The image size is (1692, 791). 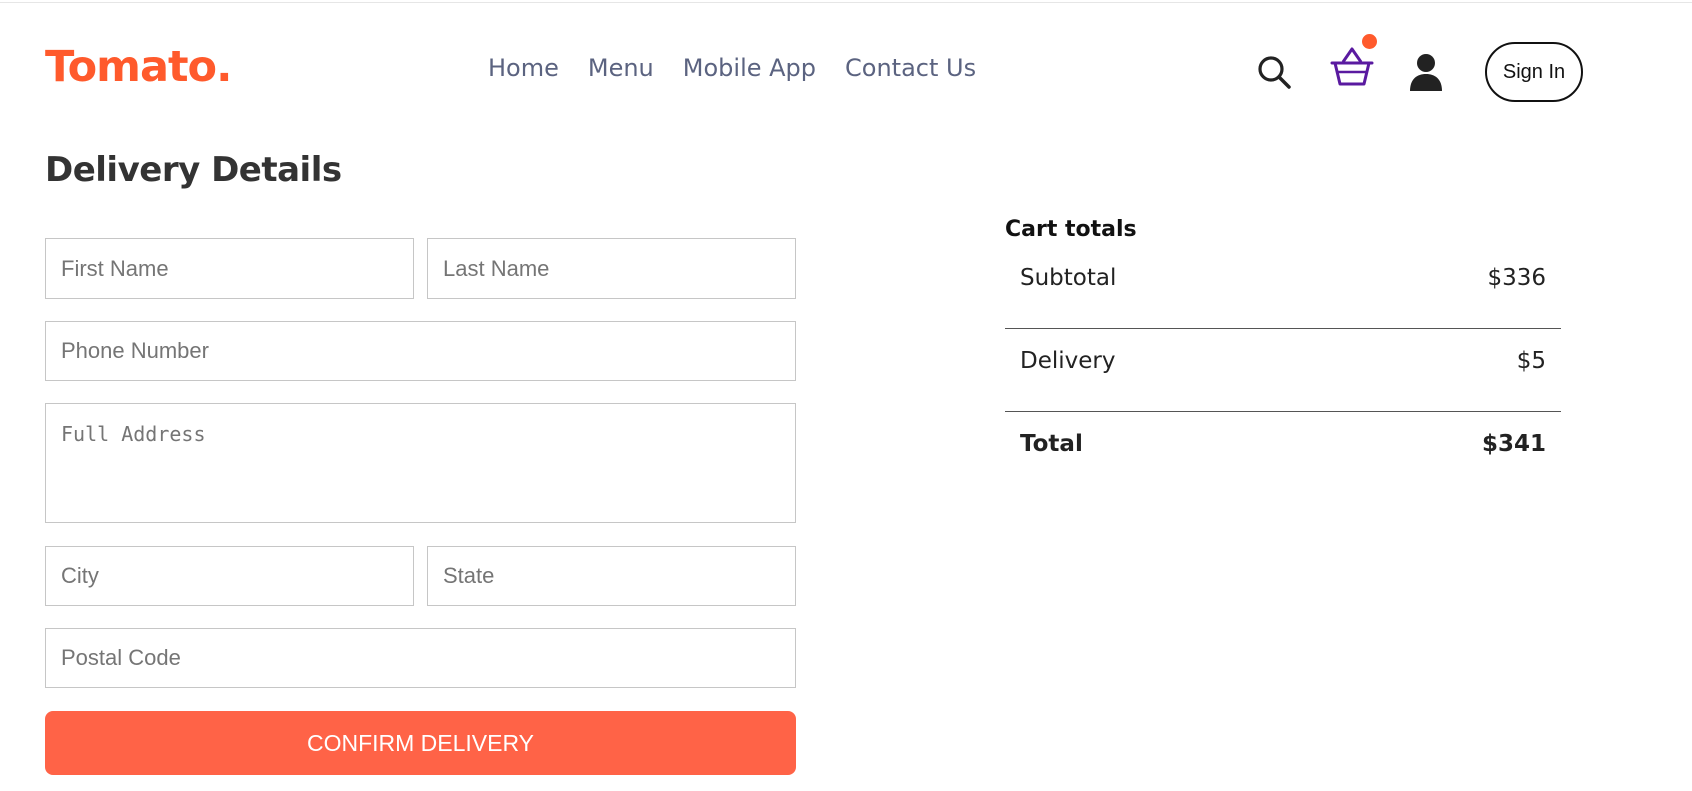 What do you see at coordinates (229, 268) in the screenshot?
I see `first-name-field` at bounding box center [229, 268].